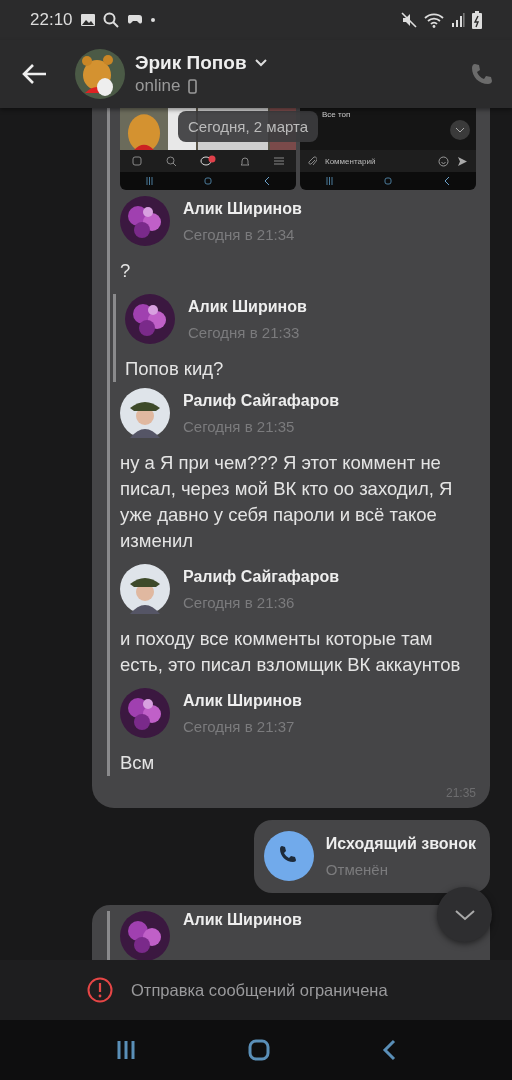 This screenshot has height=1080, width=512. What do you see at coordinates (443, 161) in the screenshot?
I see `smiley-icon` at bounding box center [443, 161].